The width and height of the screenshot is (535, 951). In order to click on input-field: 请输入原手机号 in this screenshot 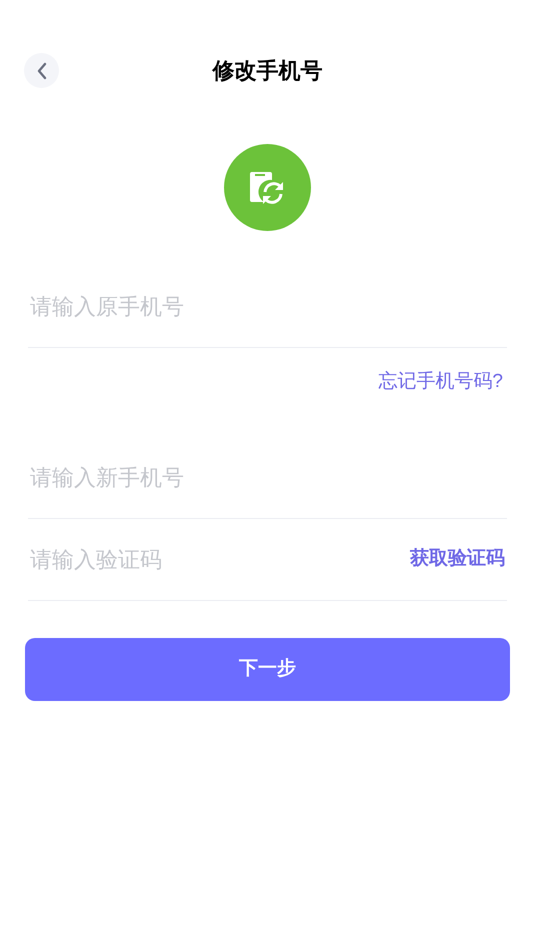, I will do `click(267, 306)`.